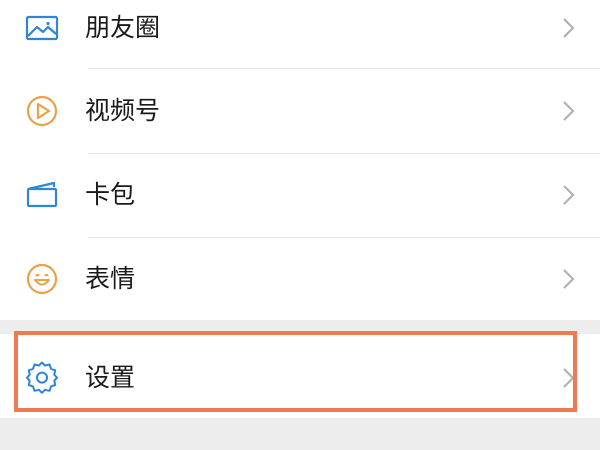 This screenshot has height=450, width=600. I want to click on channels-icon, so click(42, 111).